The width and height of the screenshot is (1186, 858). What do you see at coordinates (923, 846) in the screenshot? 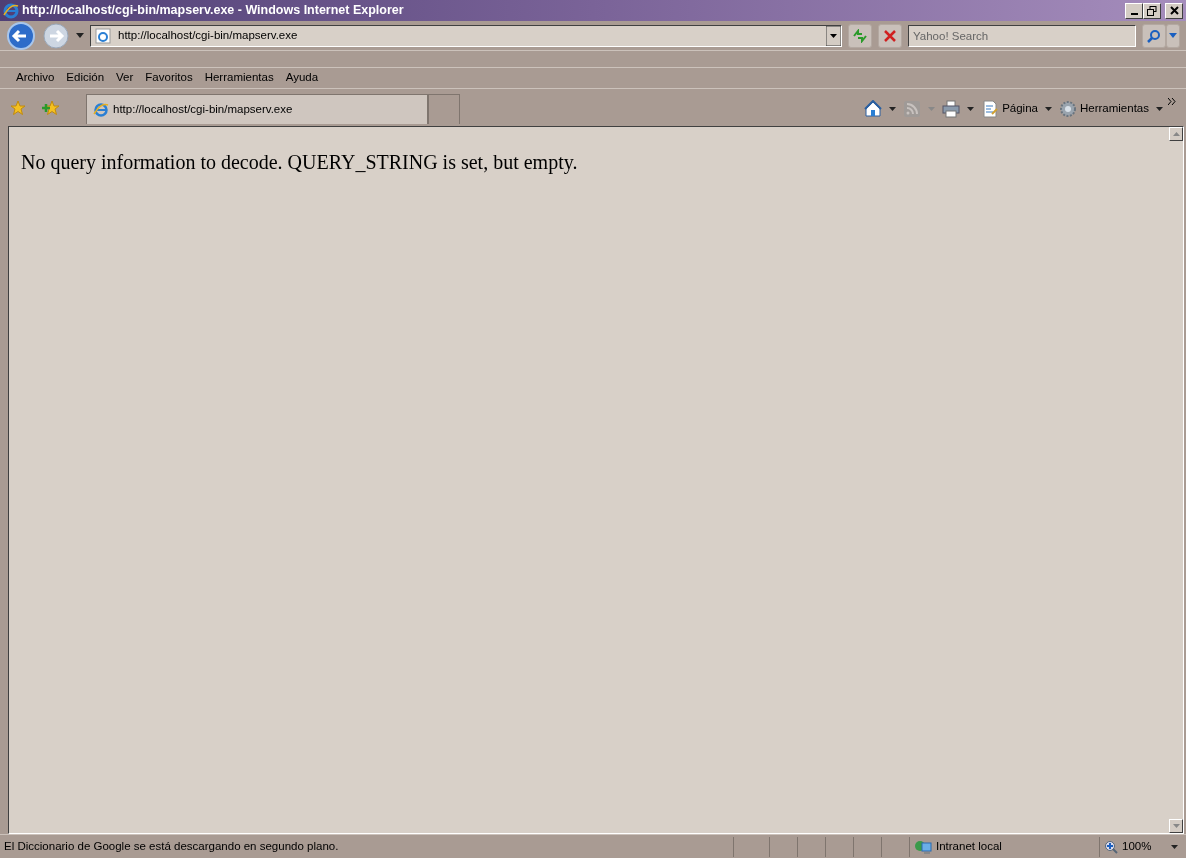
I see `network-icon` at bounding box center [923, 846].